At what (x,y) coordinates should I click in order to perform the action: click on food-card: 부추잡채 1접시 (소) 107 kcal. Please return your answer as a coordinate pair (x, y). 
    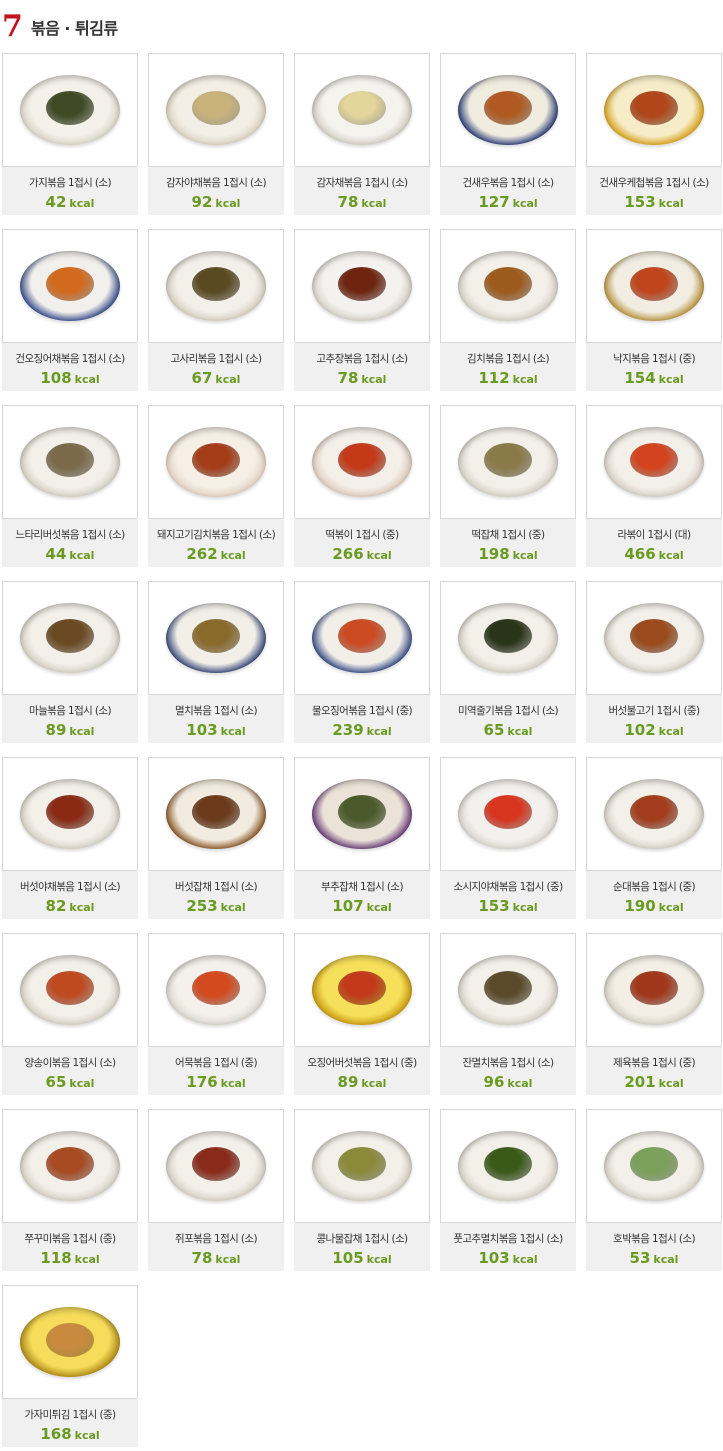
    Looking at the image, I should click on (362, 838).